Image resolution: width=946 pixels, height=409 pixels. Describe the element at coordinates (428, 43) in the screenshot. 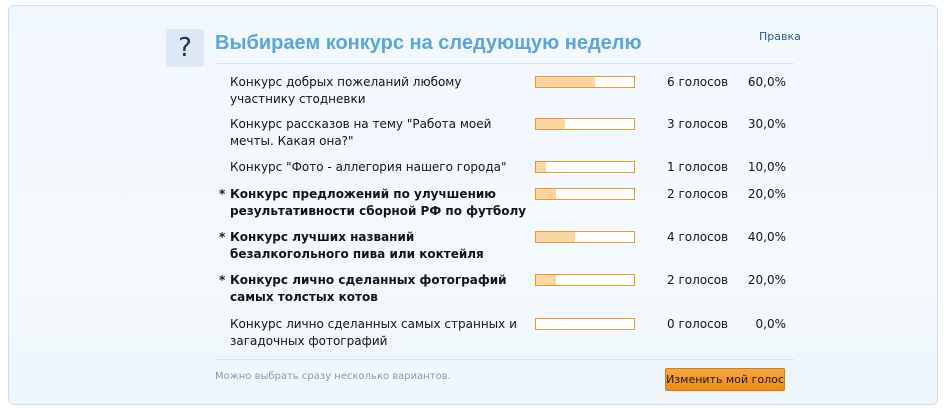

I see `poll-title: Выбираем конкурс на следующую неделю` at that location.